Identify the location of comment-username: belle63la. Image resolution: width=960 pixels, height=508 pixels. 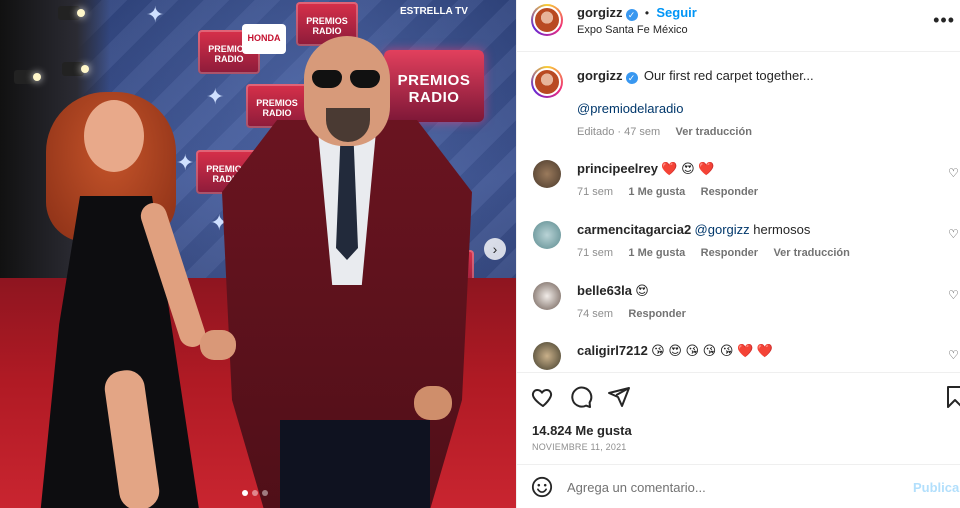
(604, 290).